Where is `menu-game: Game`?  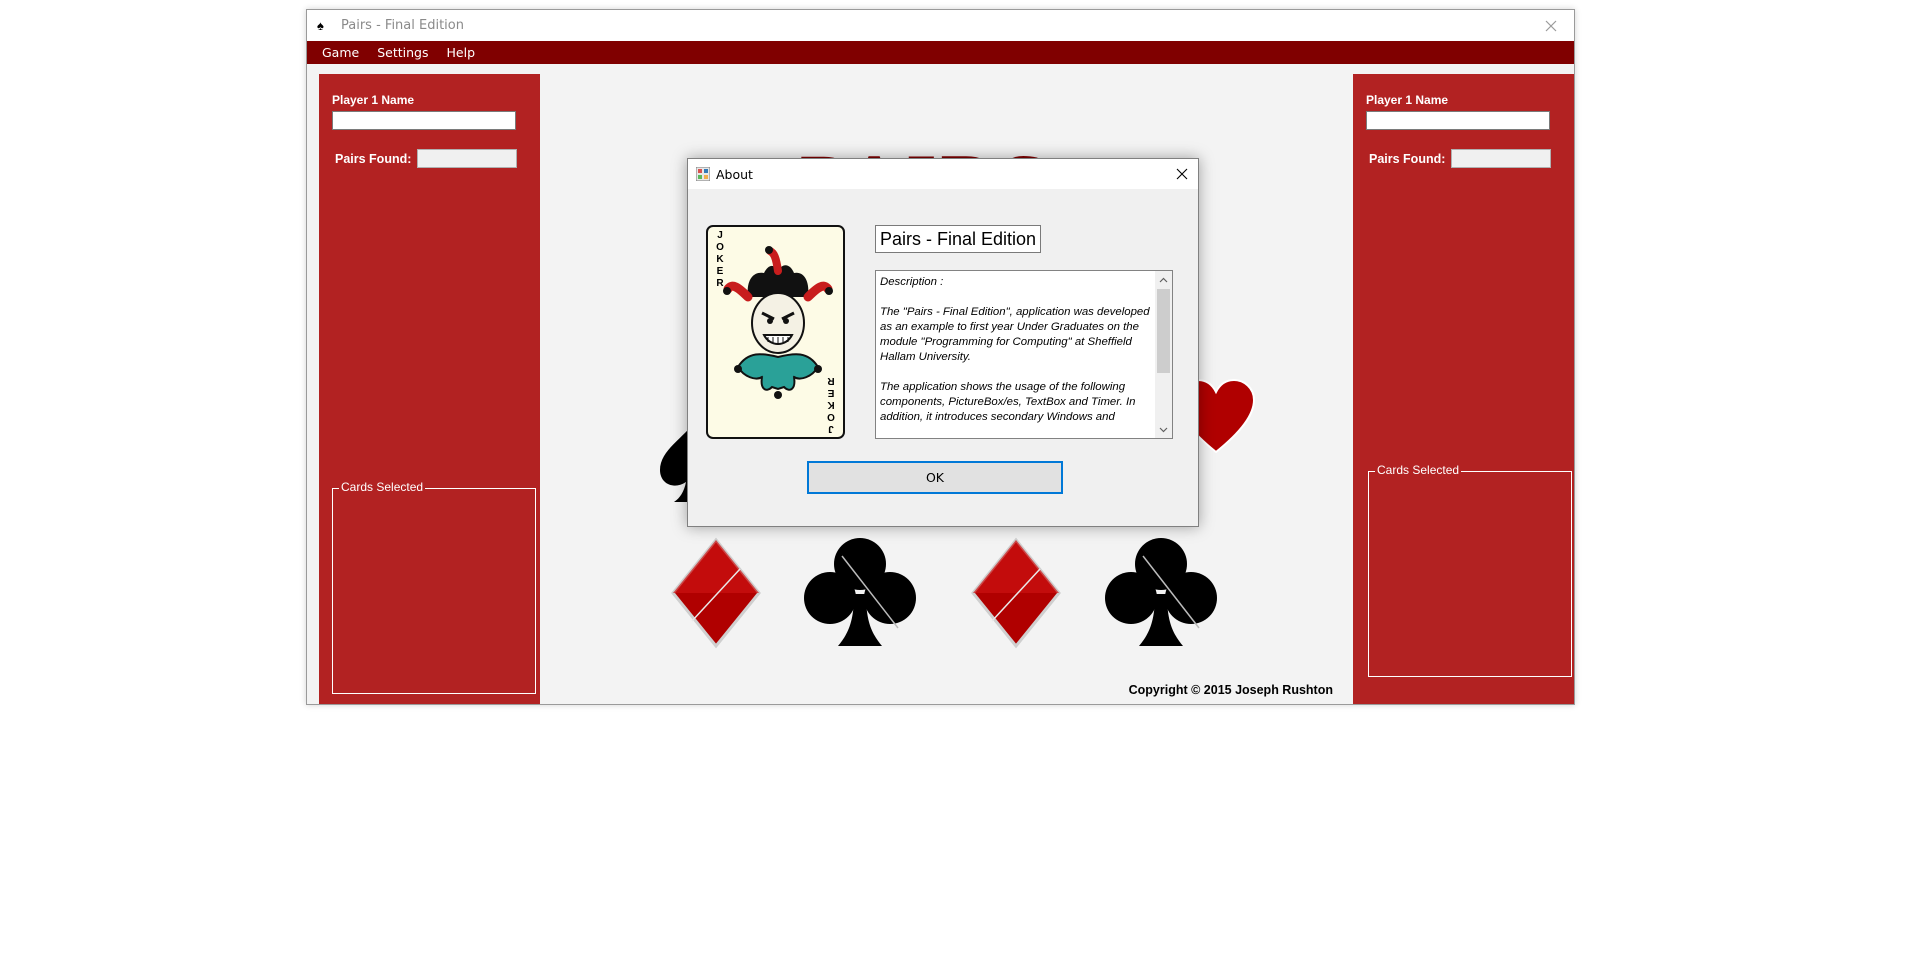
menu-game: Game is located at coordinates (340, 52).